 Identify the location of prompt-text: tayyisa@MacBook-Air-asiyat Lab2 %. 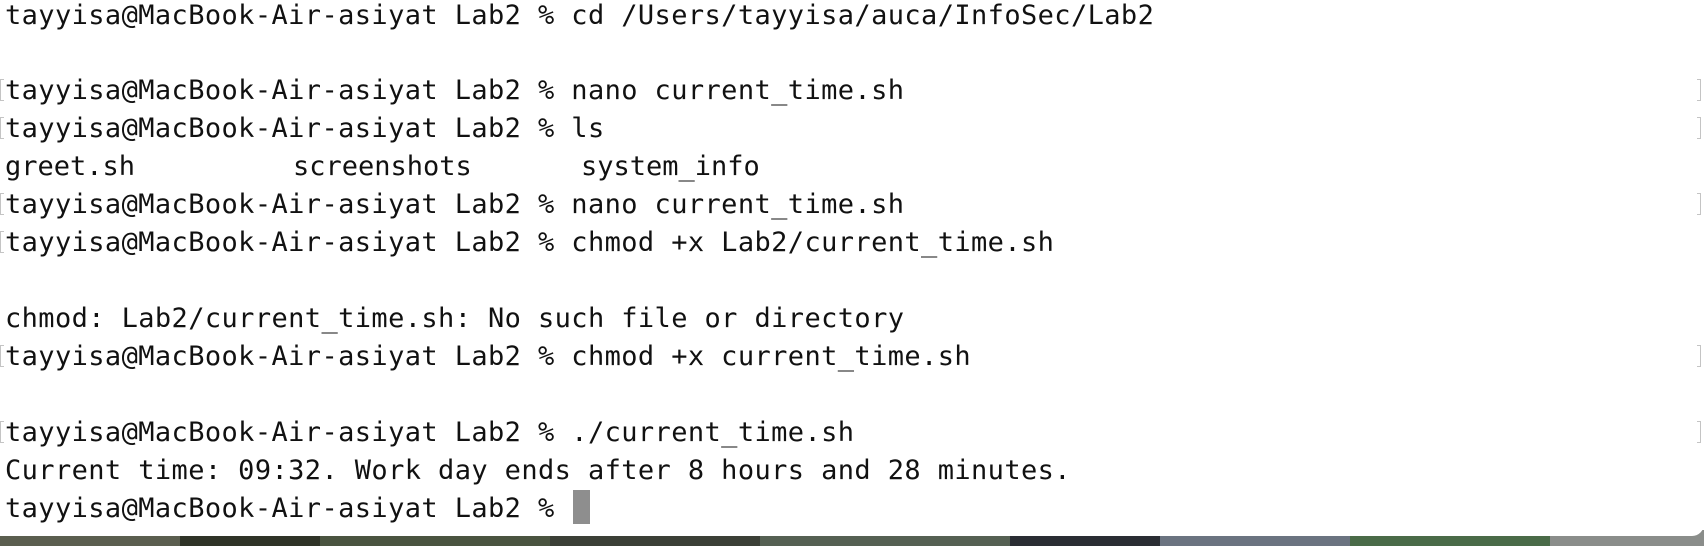
(288, 508).